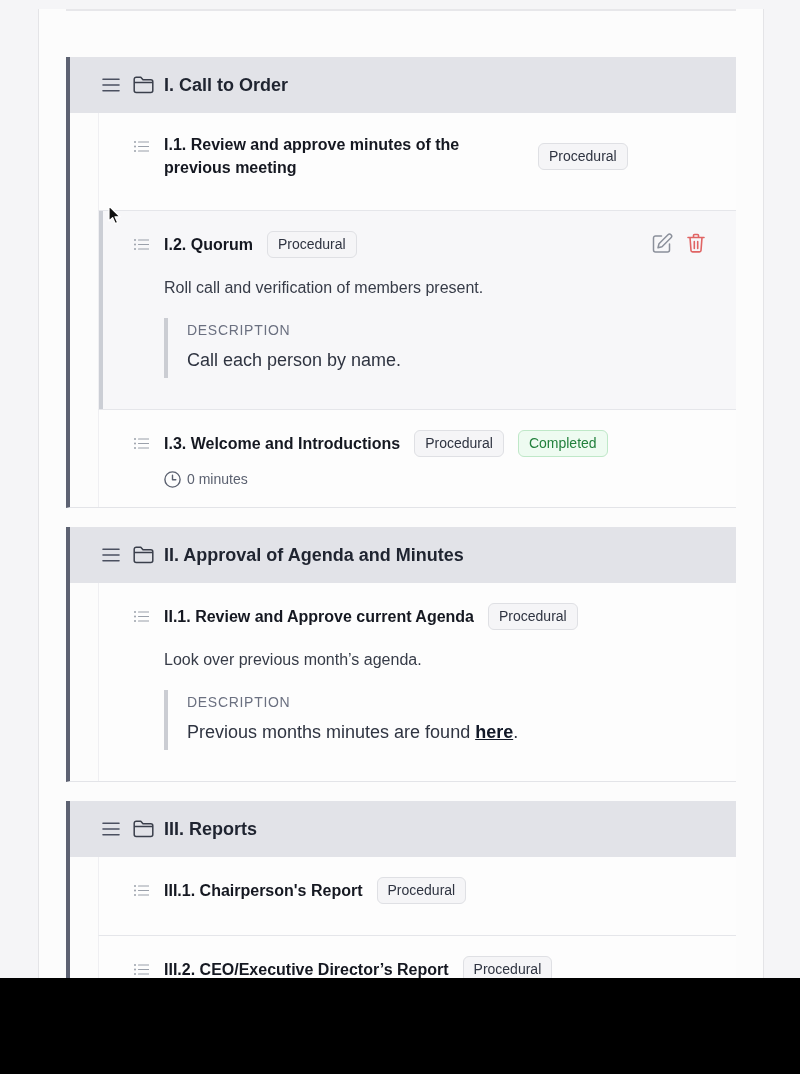 This screenshot has width=800, height=1074. What do you see at coordinates (217, 479) in the screenshot?
I see `duration-text: 0 minutes` at bounding box center [217, 479].